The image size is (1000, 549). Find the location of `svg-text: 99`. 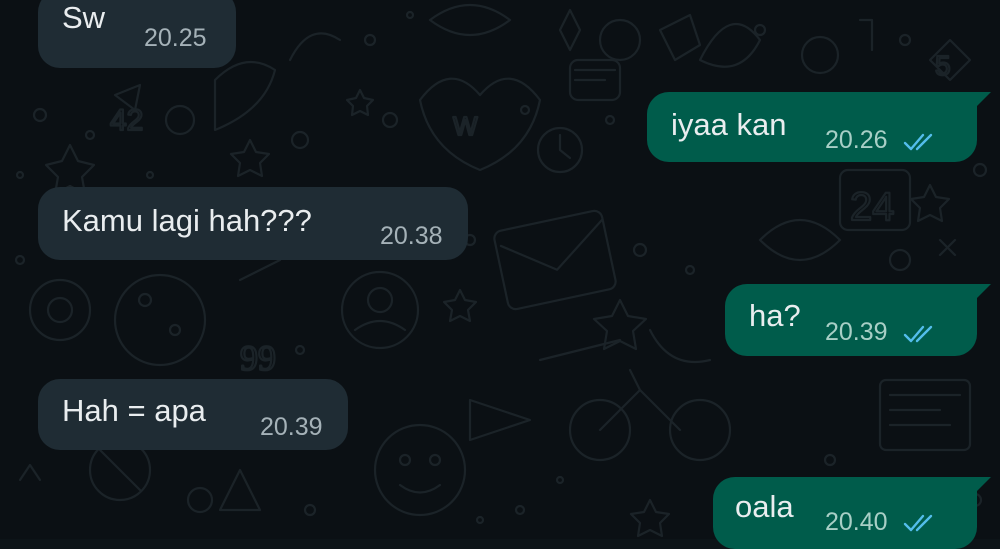

svg-text: 99 is located at coordinates (258, 358).